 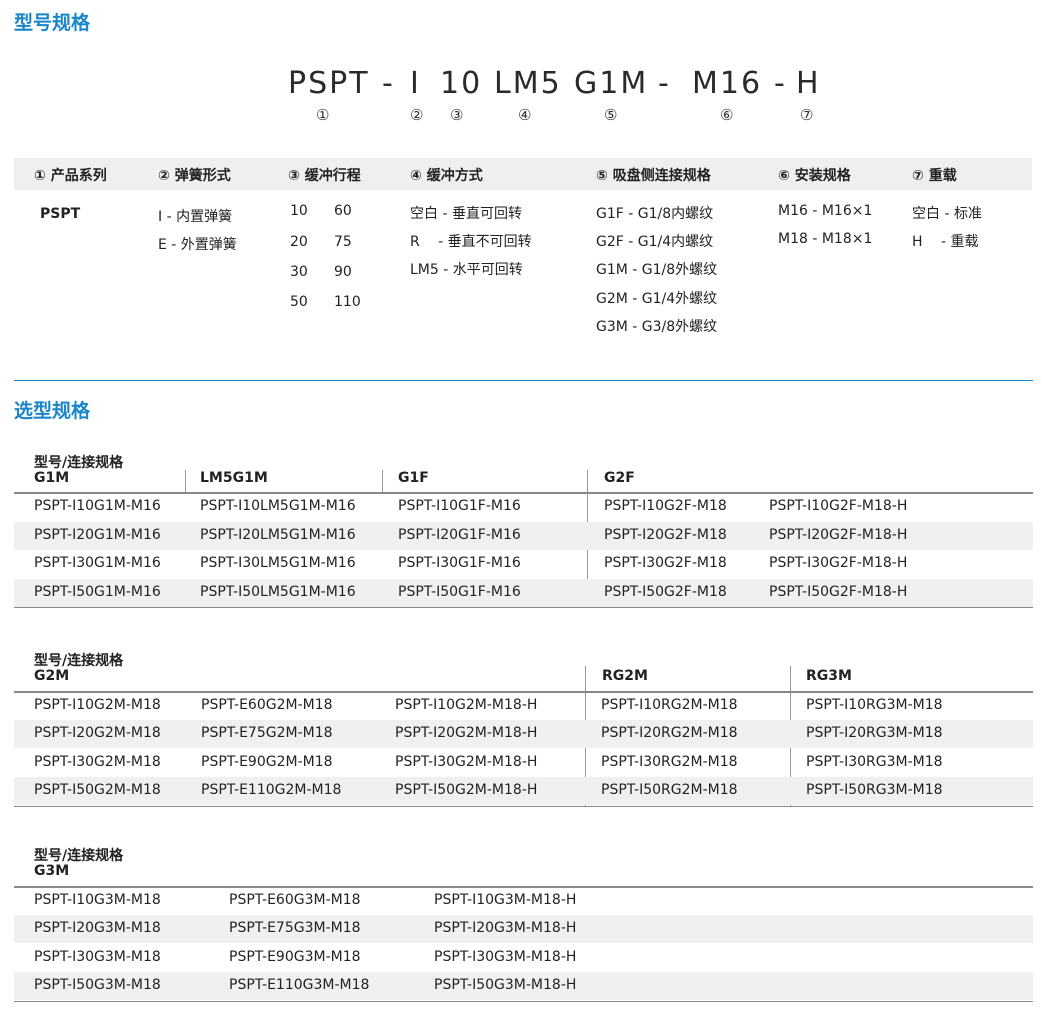 What do you see at coordinates (194, 176) in the screenshot?
I see `spec-header-spring: ② 弹簧形式` at bounding box center [194, 176].